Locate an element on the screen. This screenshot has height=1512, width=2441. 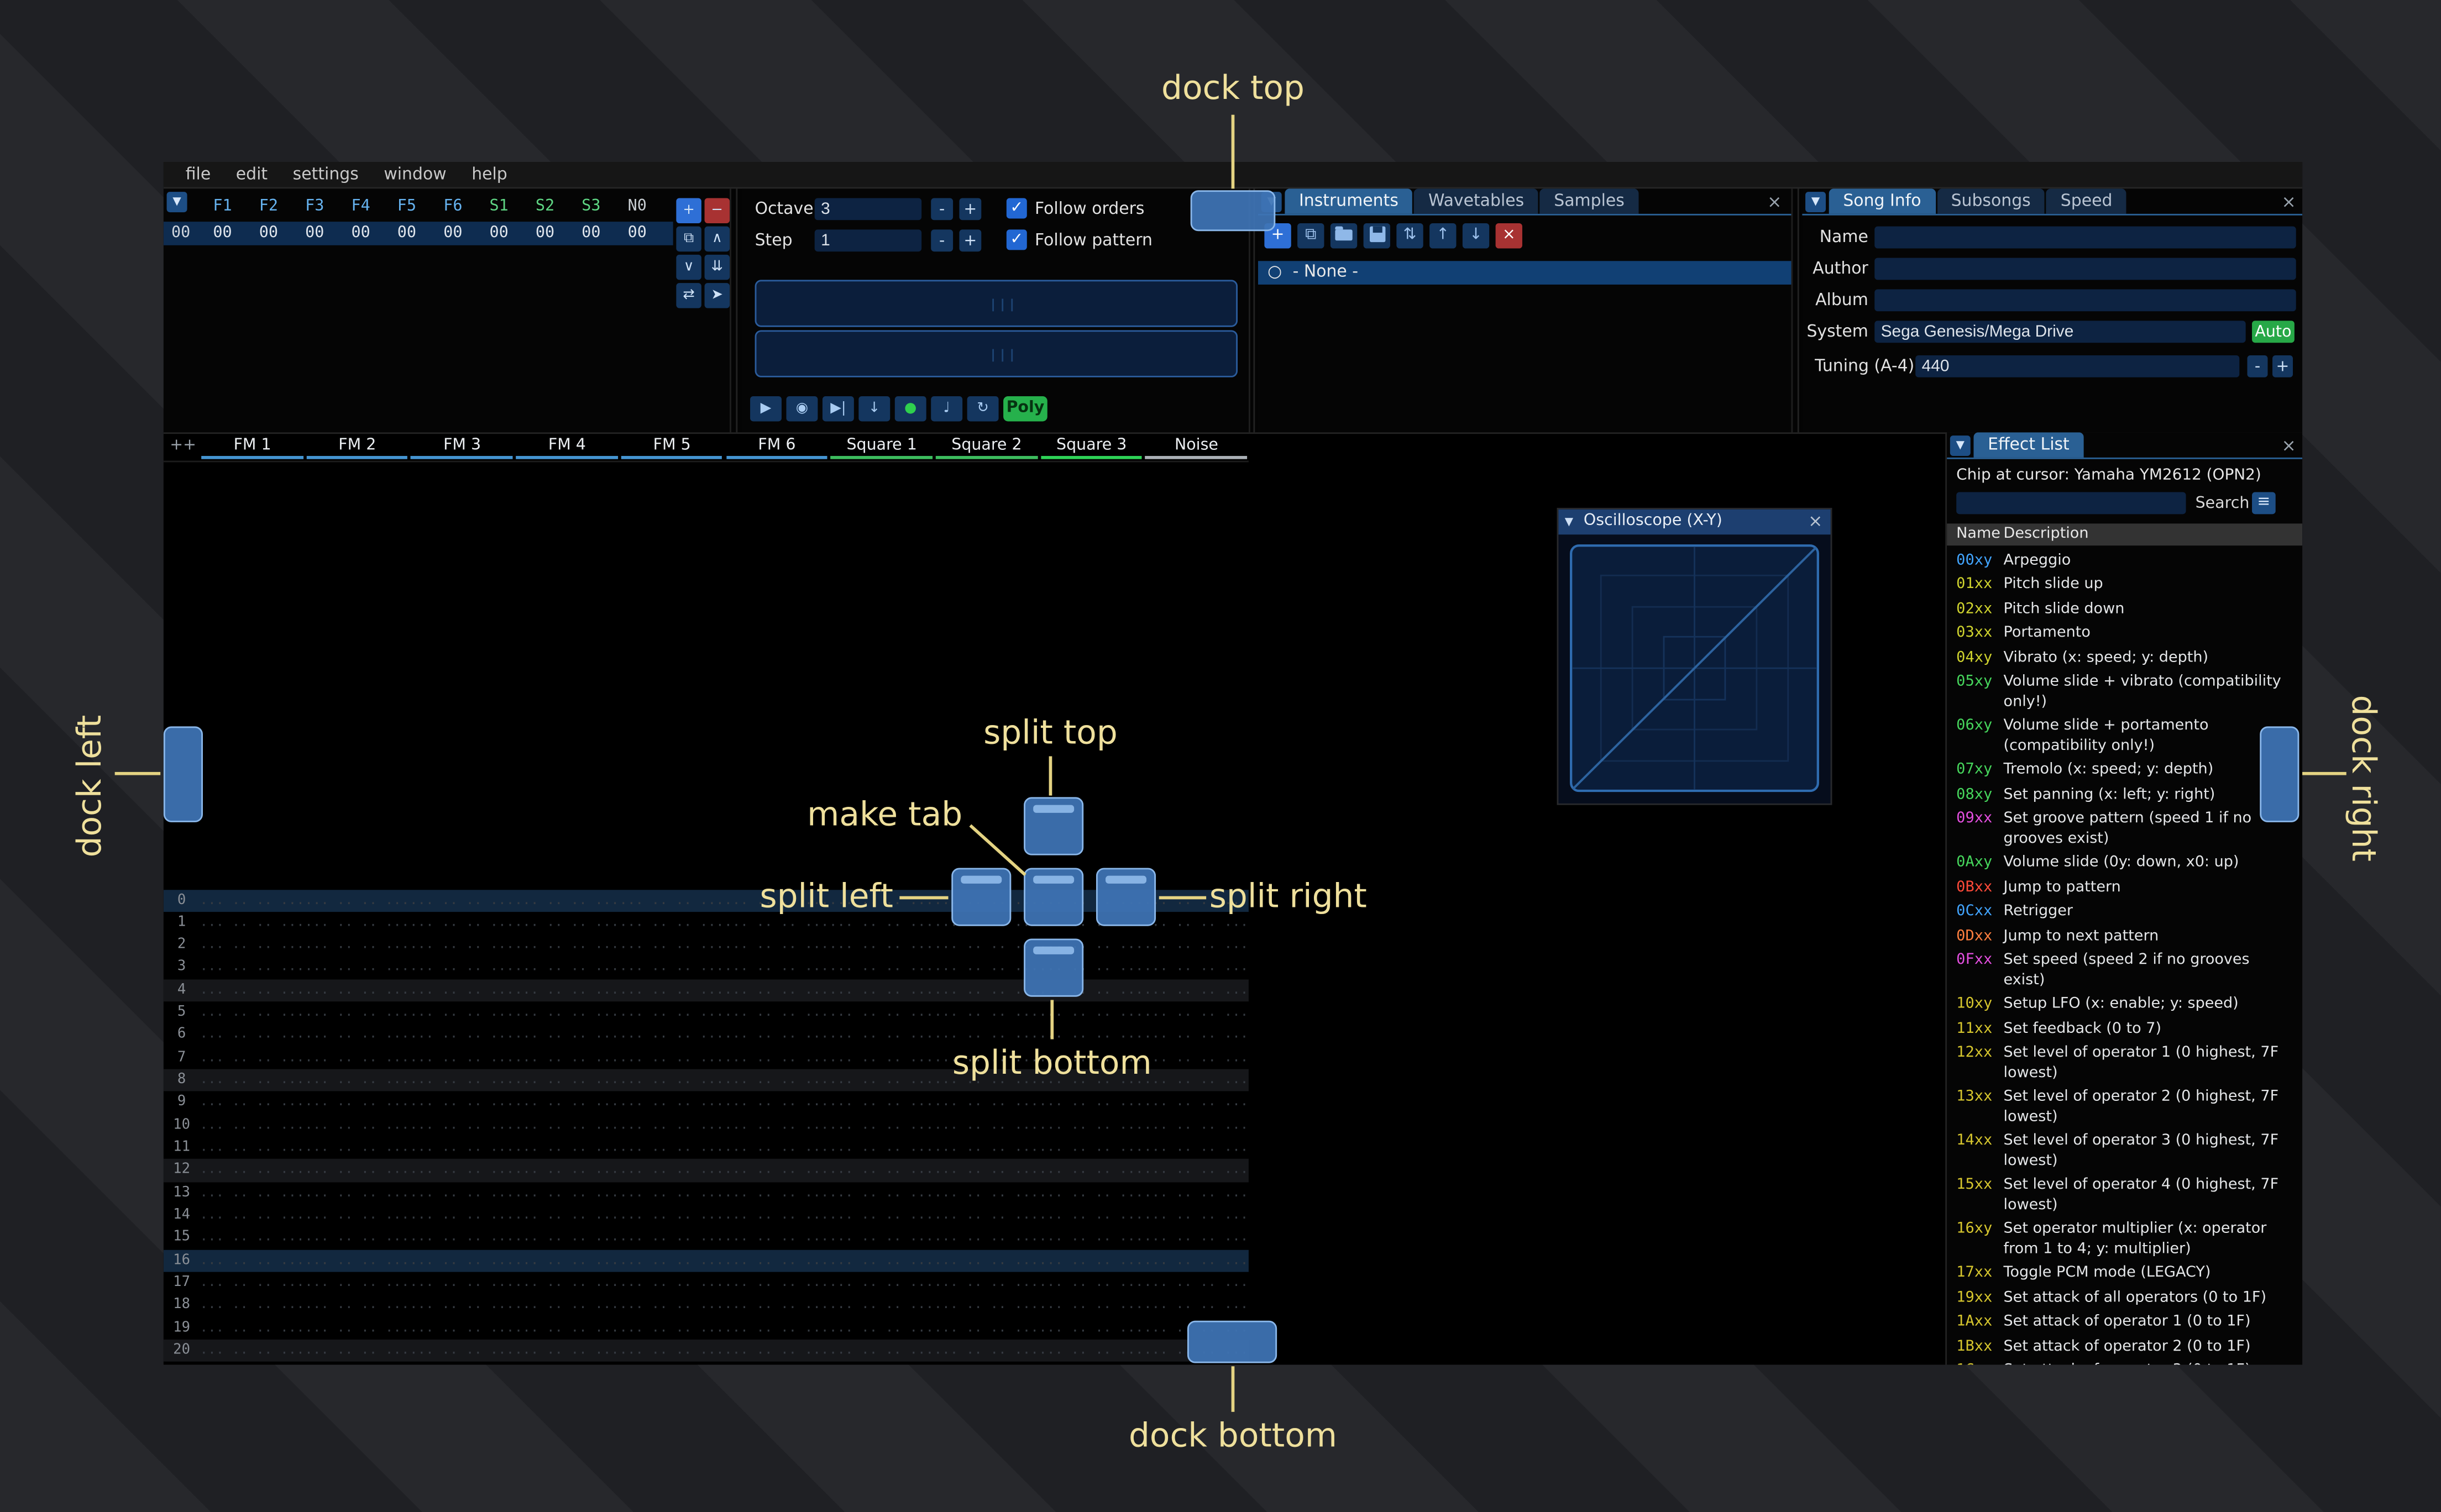
orders-edit-mode-button: ➤ is located at coordinates (717, 295).